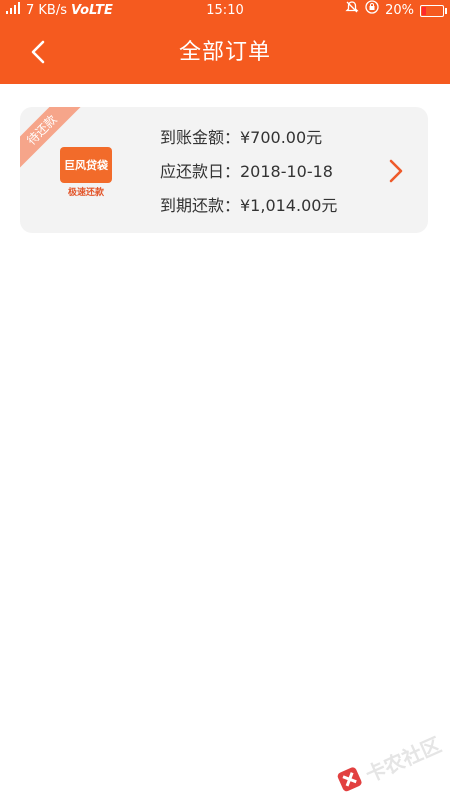  I want to click on status-right: 20%, so click(396, 11).